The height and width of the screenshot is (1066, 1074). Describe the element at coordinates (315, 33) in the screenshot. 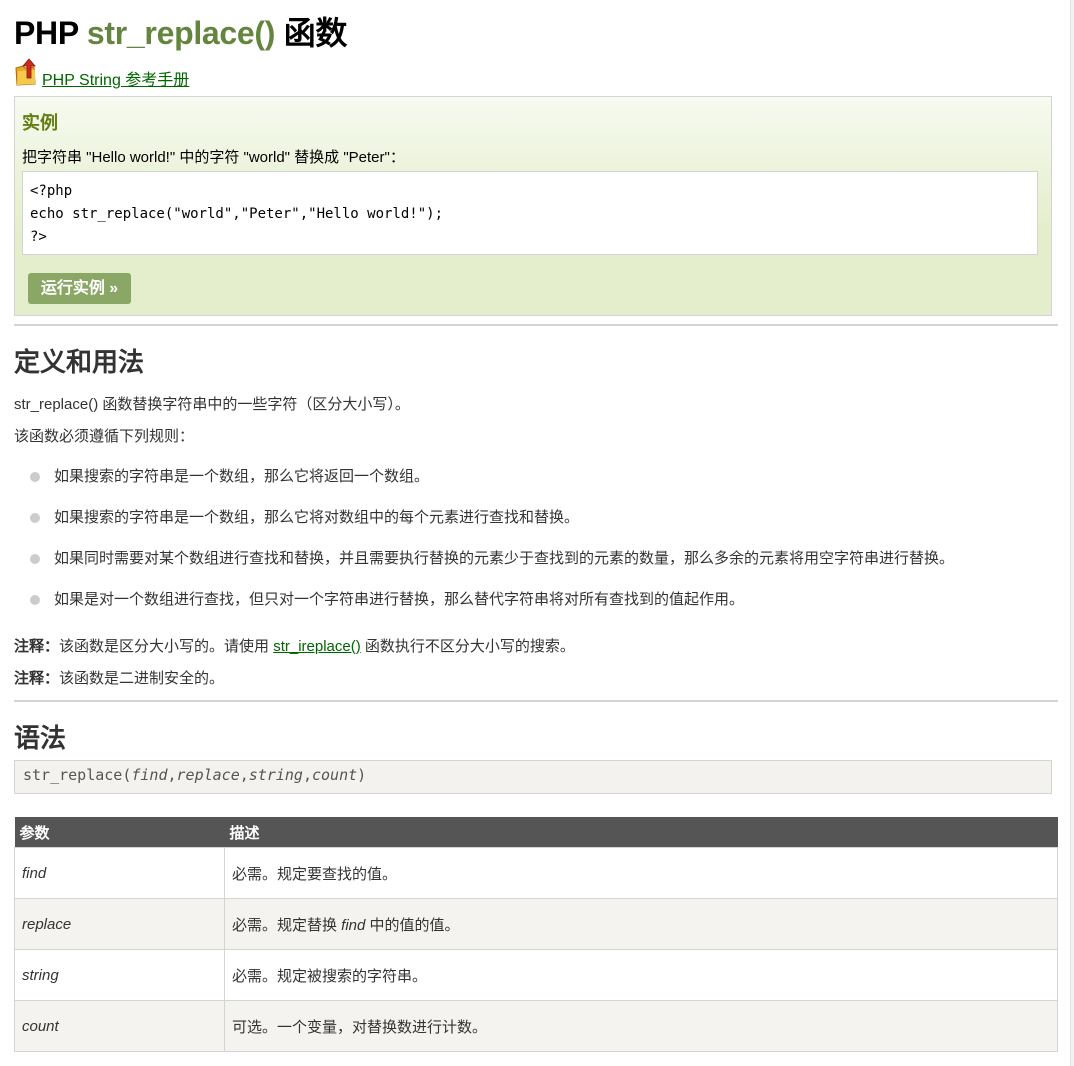

I see `title-suffix: 函数` at that location.